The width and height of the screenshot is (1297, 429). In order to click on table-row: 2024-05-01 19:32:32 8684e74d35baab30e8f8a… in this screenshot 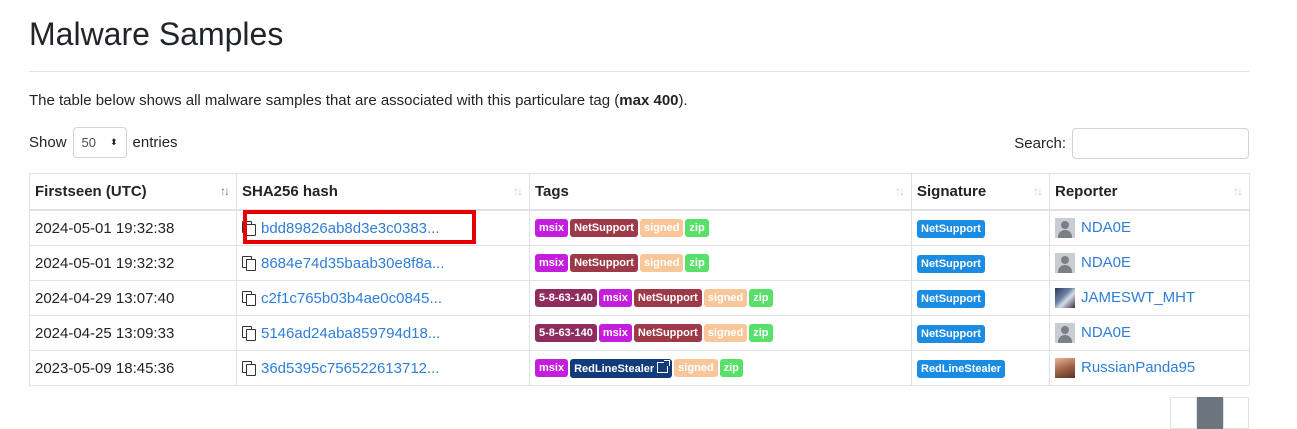, I will do `click(639, 263)`.